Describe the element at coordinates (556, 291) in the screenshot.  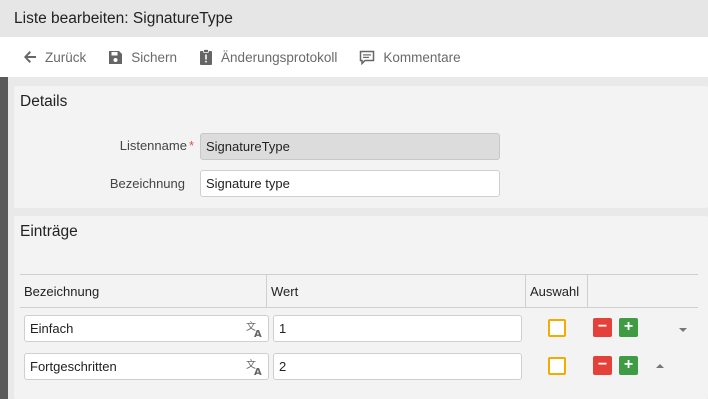
I see `column-header-auswahl: Auswahl` at that location.